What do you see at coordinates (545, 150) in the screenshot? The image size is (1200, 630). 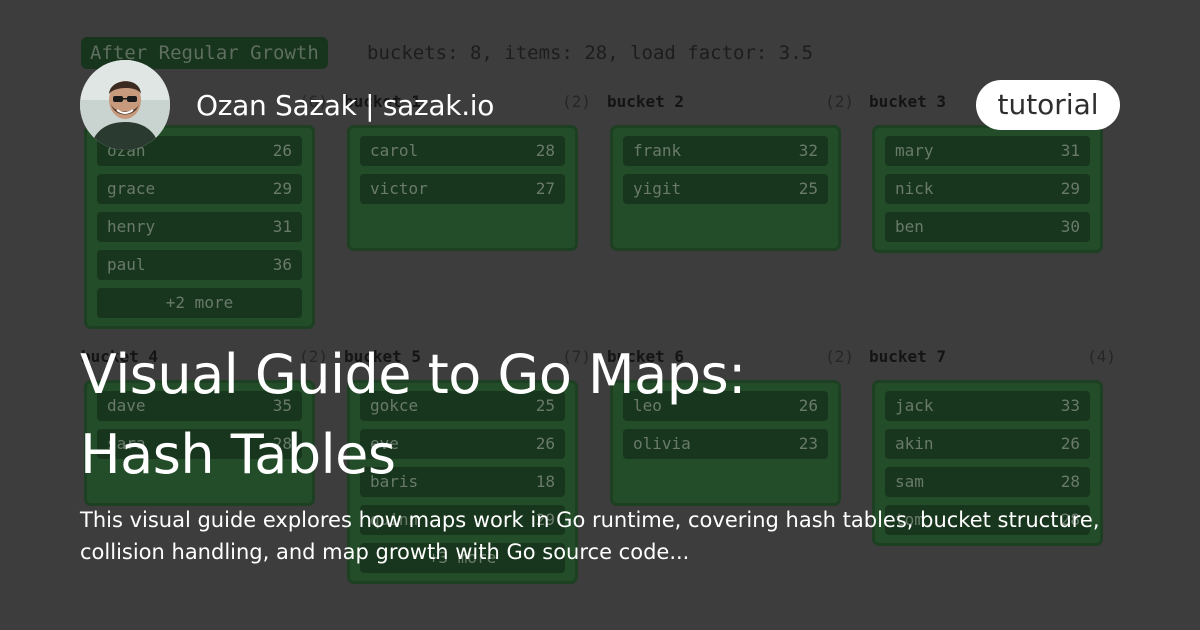 I see `entry-value: 28` at bounding box center [545, 150].